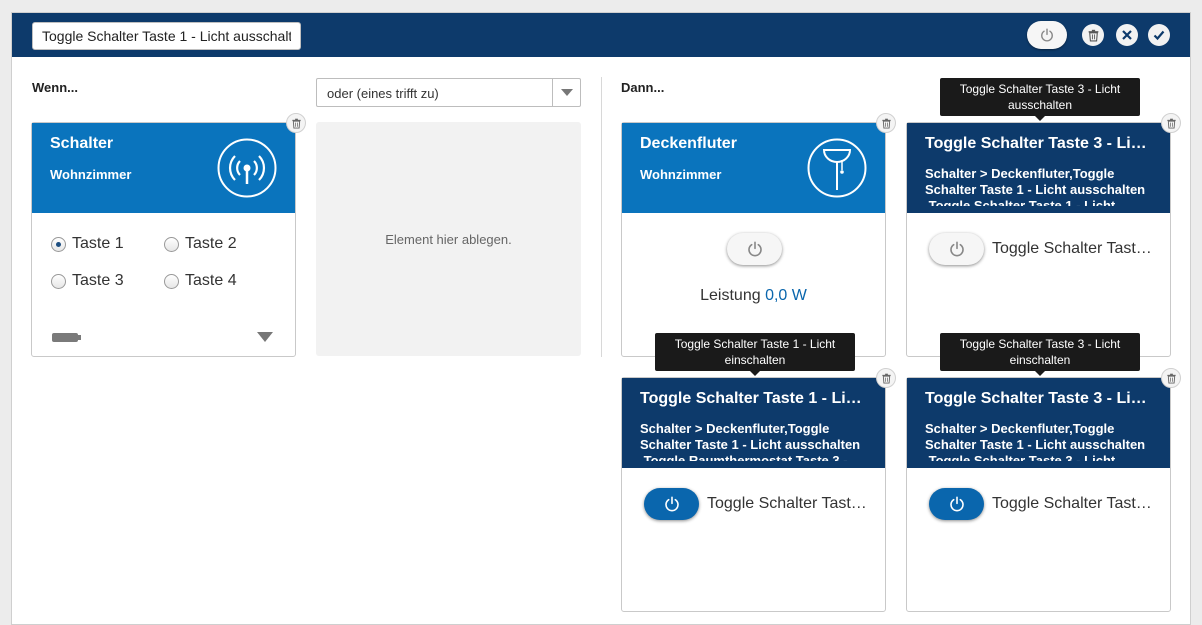  I want to click on power-label: Leistung, so click(730, 295).